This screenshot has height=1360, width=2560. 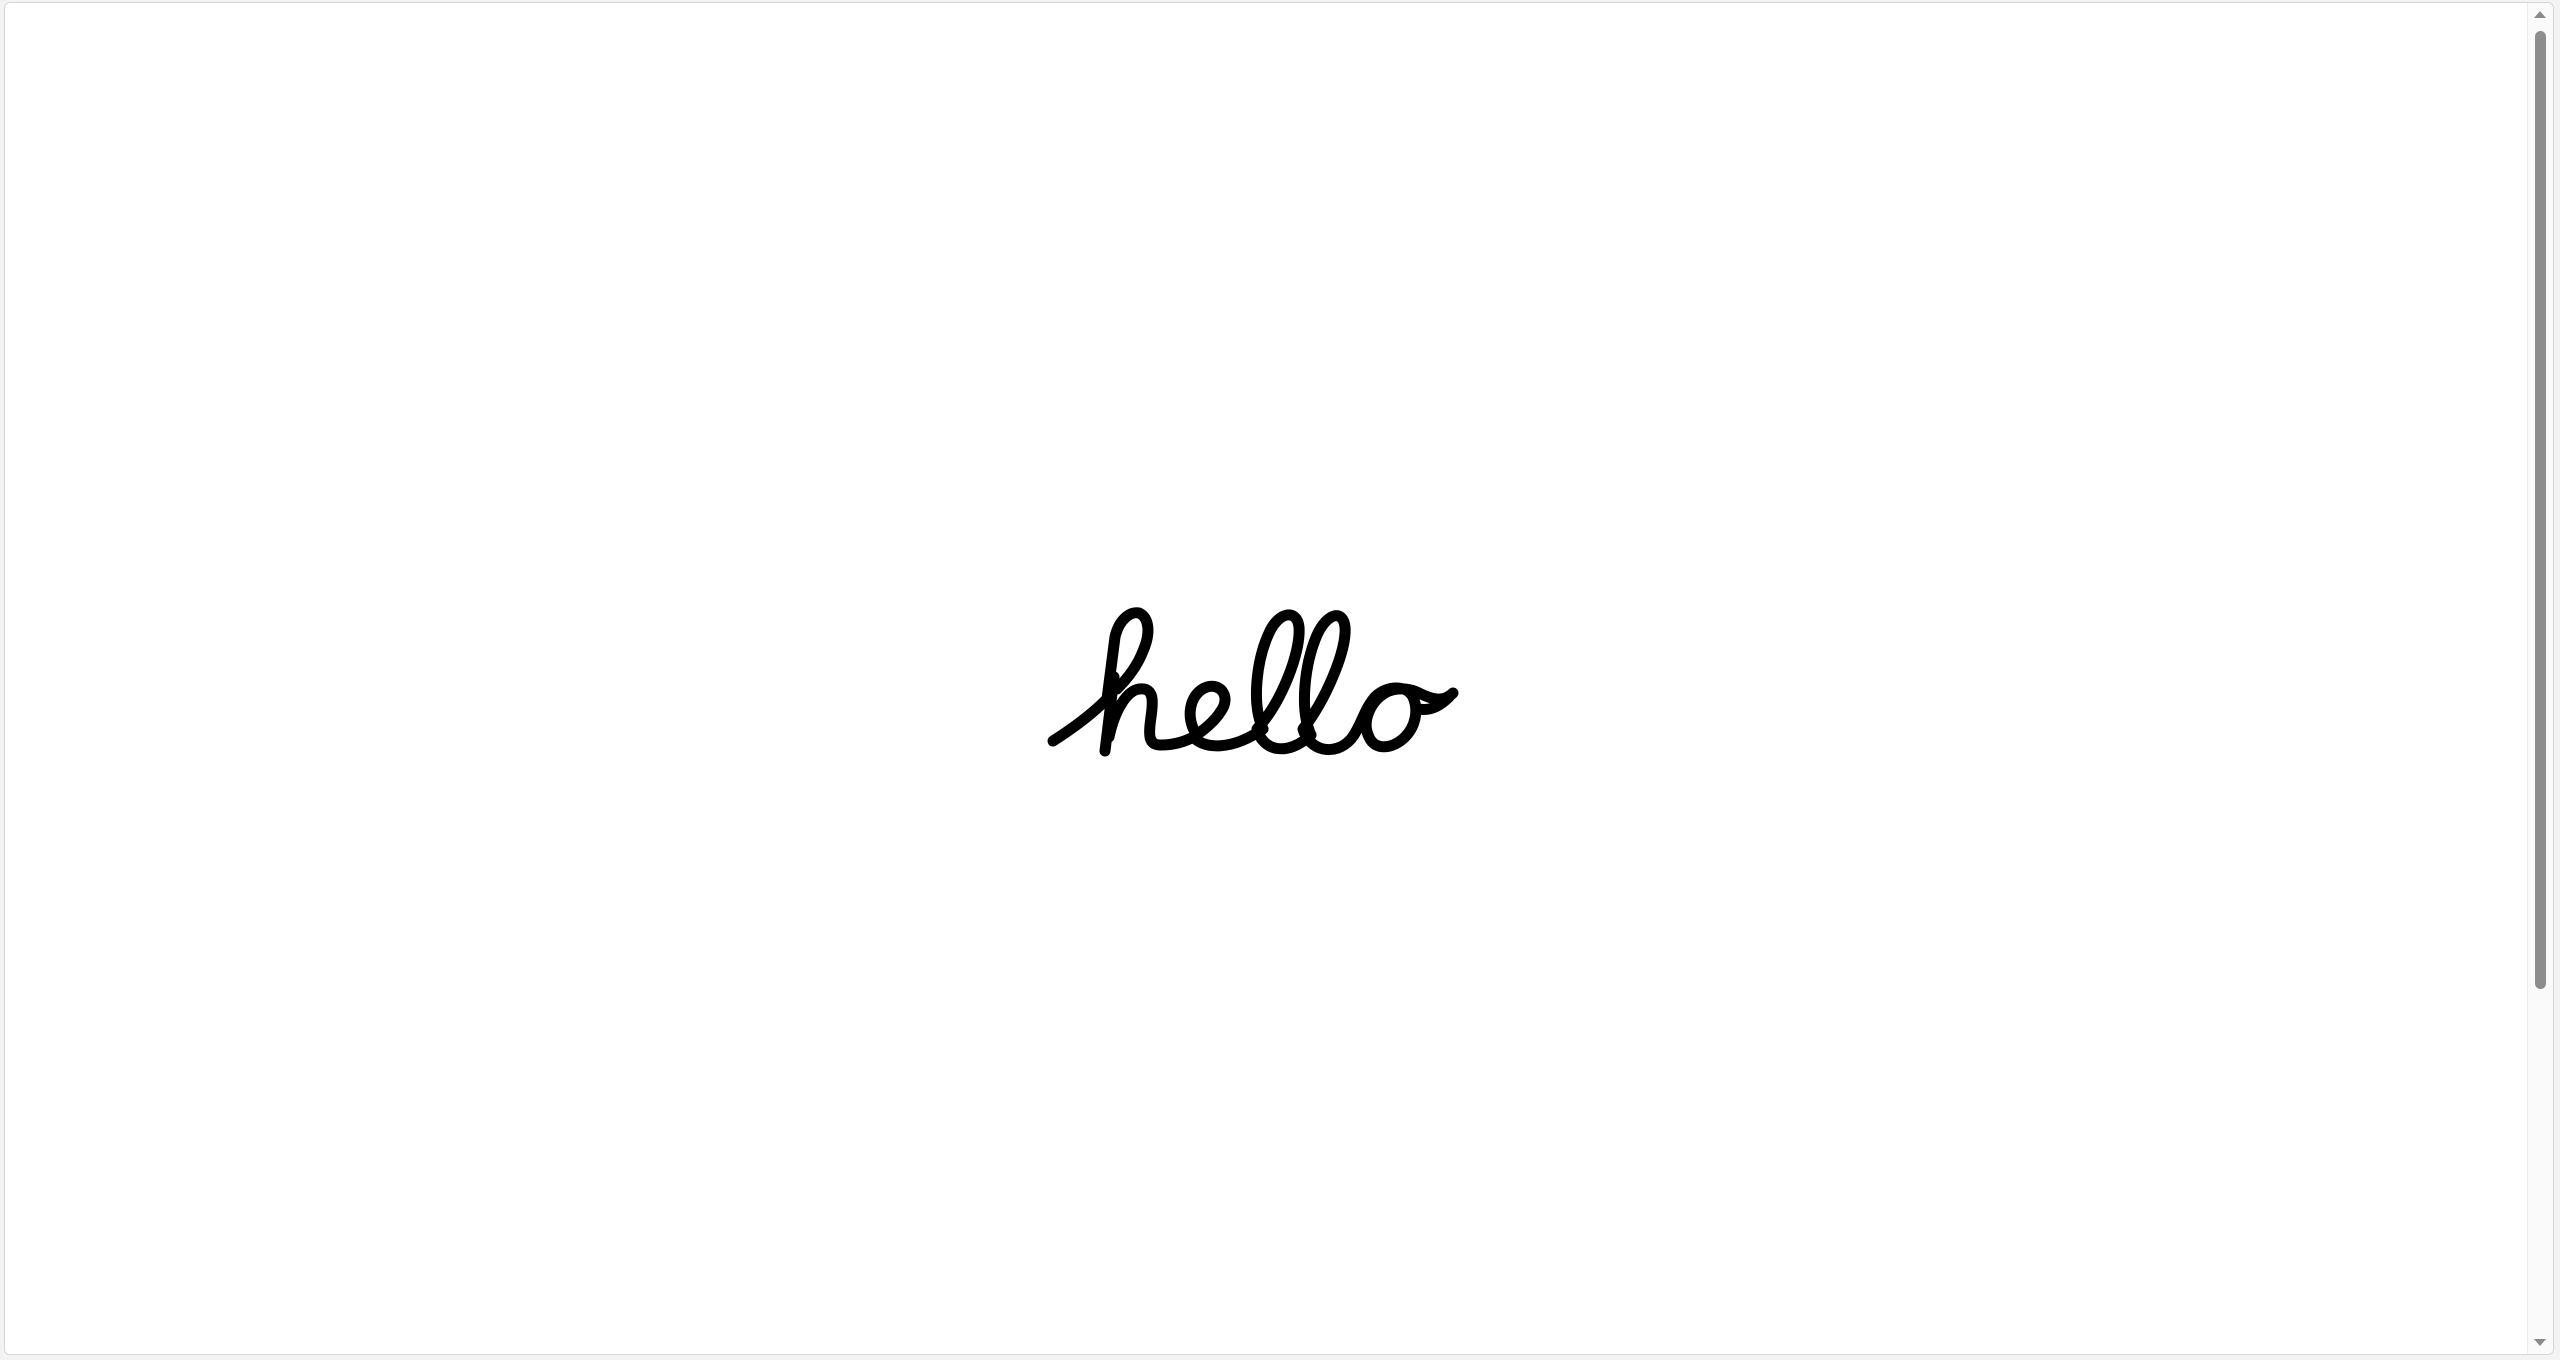 What do you see at coordinates (2540, 14) in the screenshot?
I see `scroll-up-arrow-icon` at bounding box center [2540, 14].